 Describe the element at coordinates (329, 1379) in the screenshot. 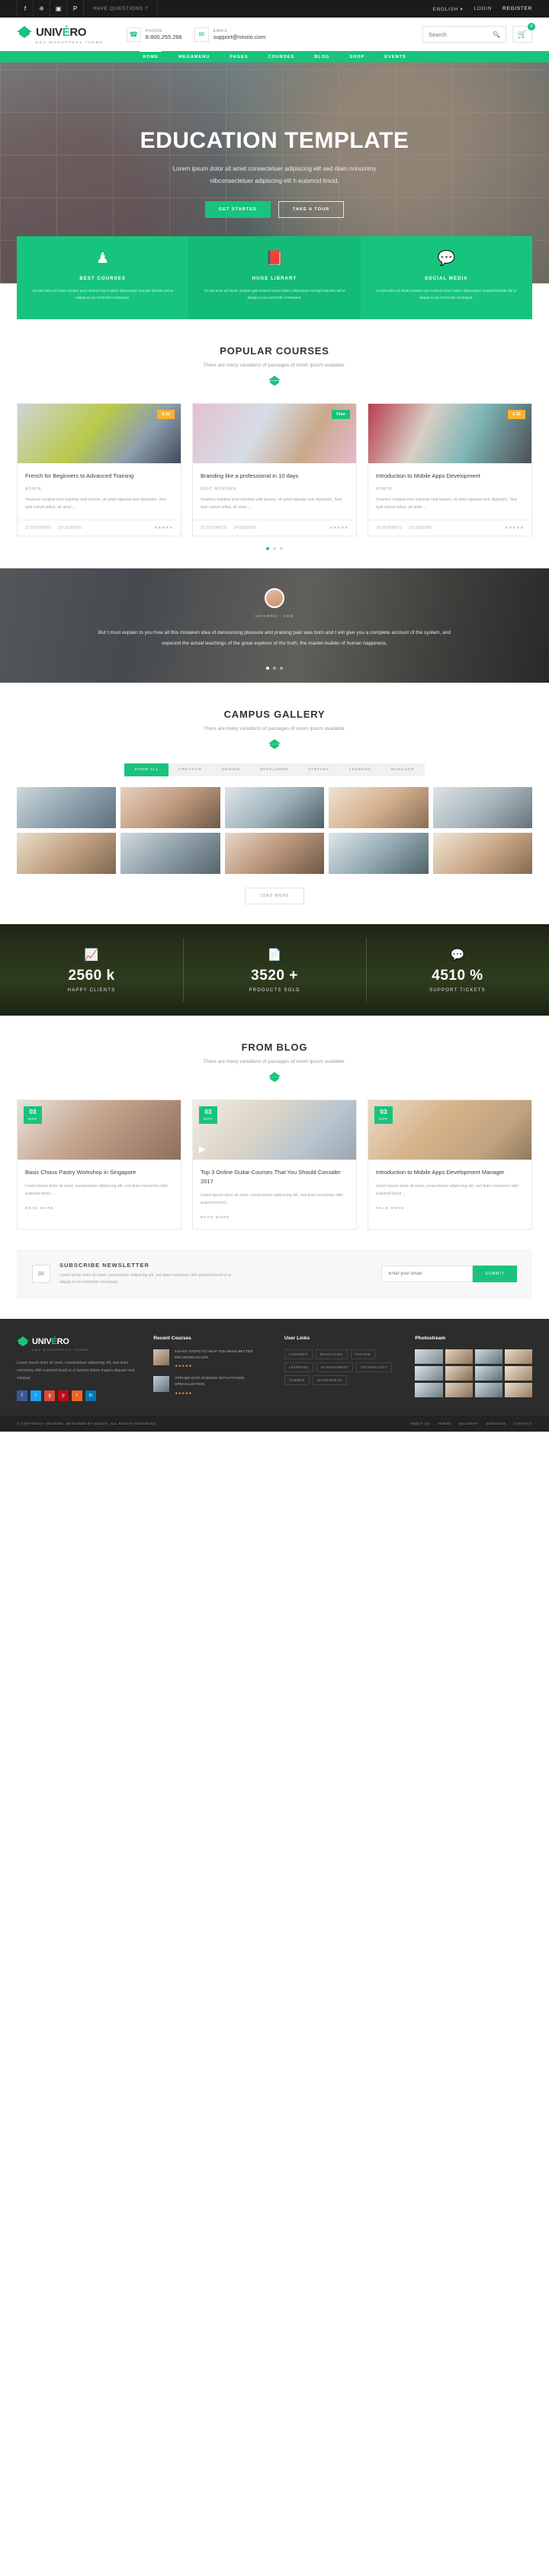

I see `tag-item: WORDPRESS` at that location.